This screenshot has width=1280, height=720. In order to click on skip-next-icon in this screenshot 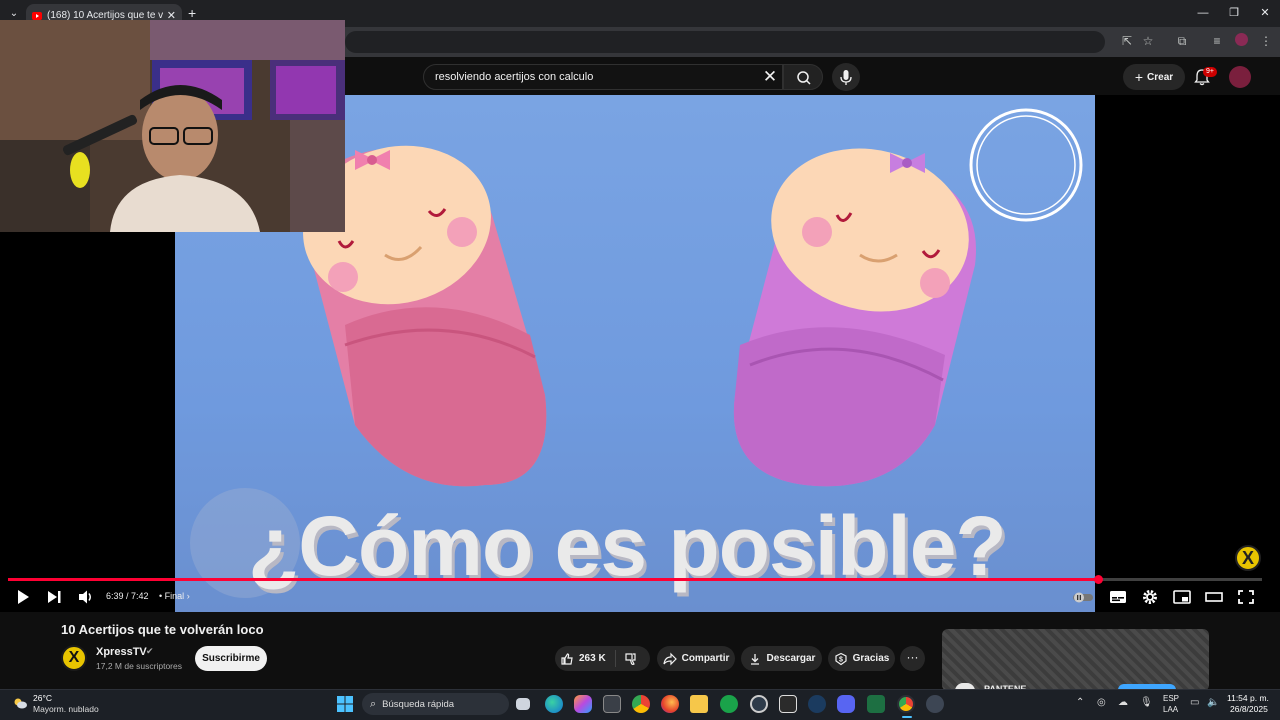, I will do `click(54, 597)`.